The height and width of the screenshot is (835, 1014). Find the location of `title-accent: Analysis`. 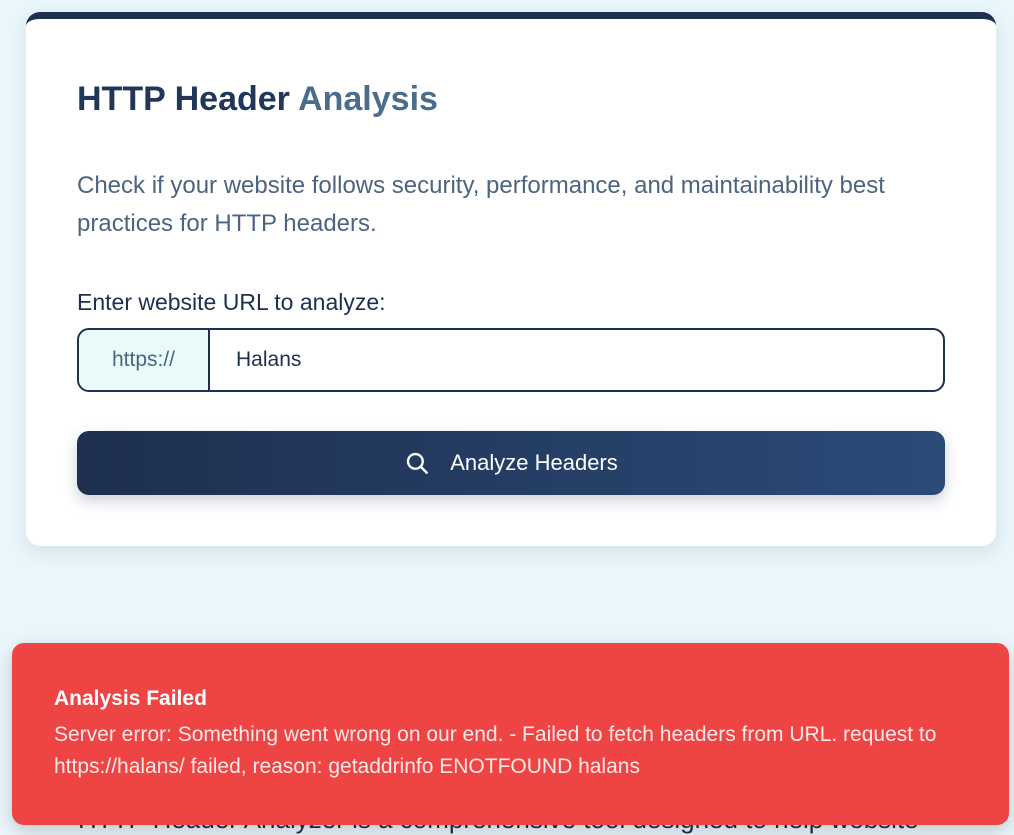

title-accent: Analysis is located at coordinates (368, 99).